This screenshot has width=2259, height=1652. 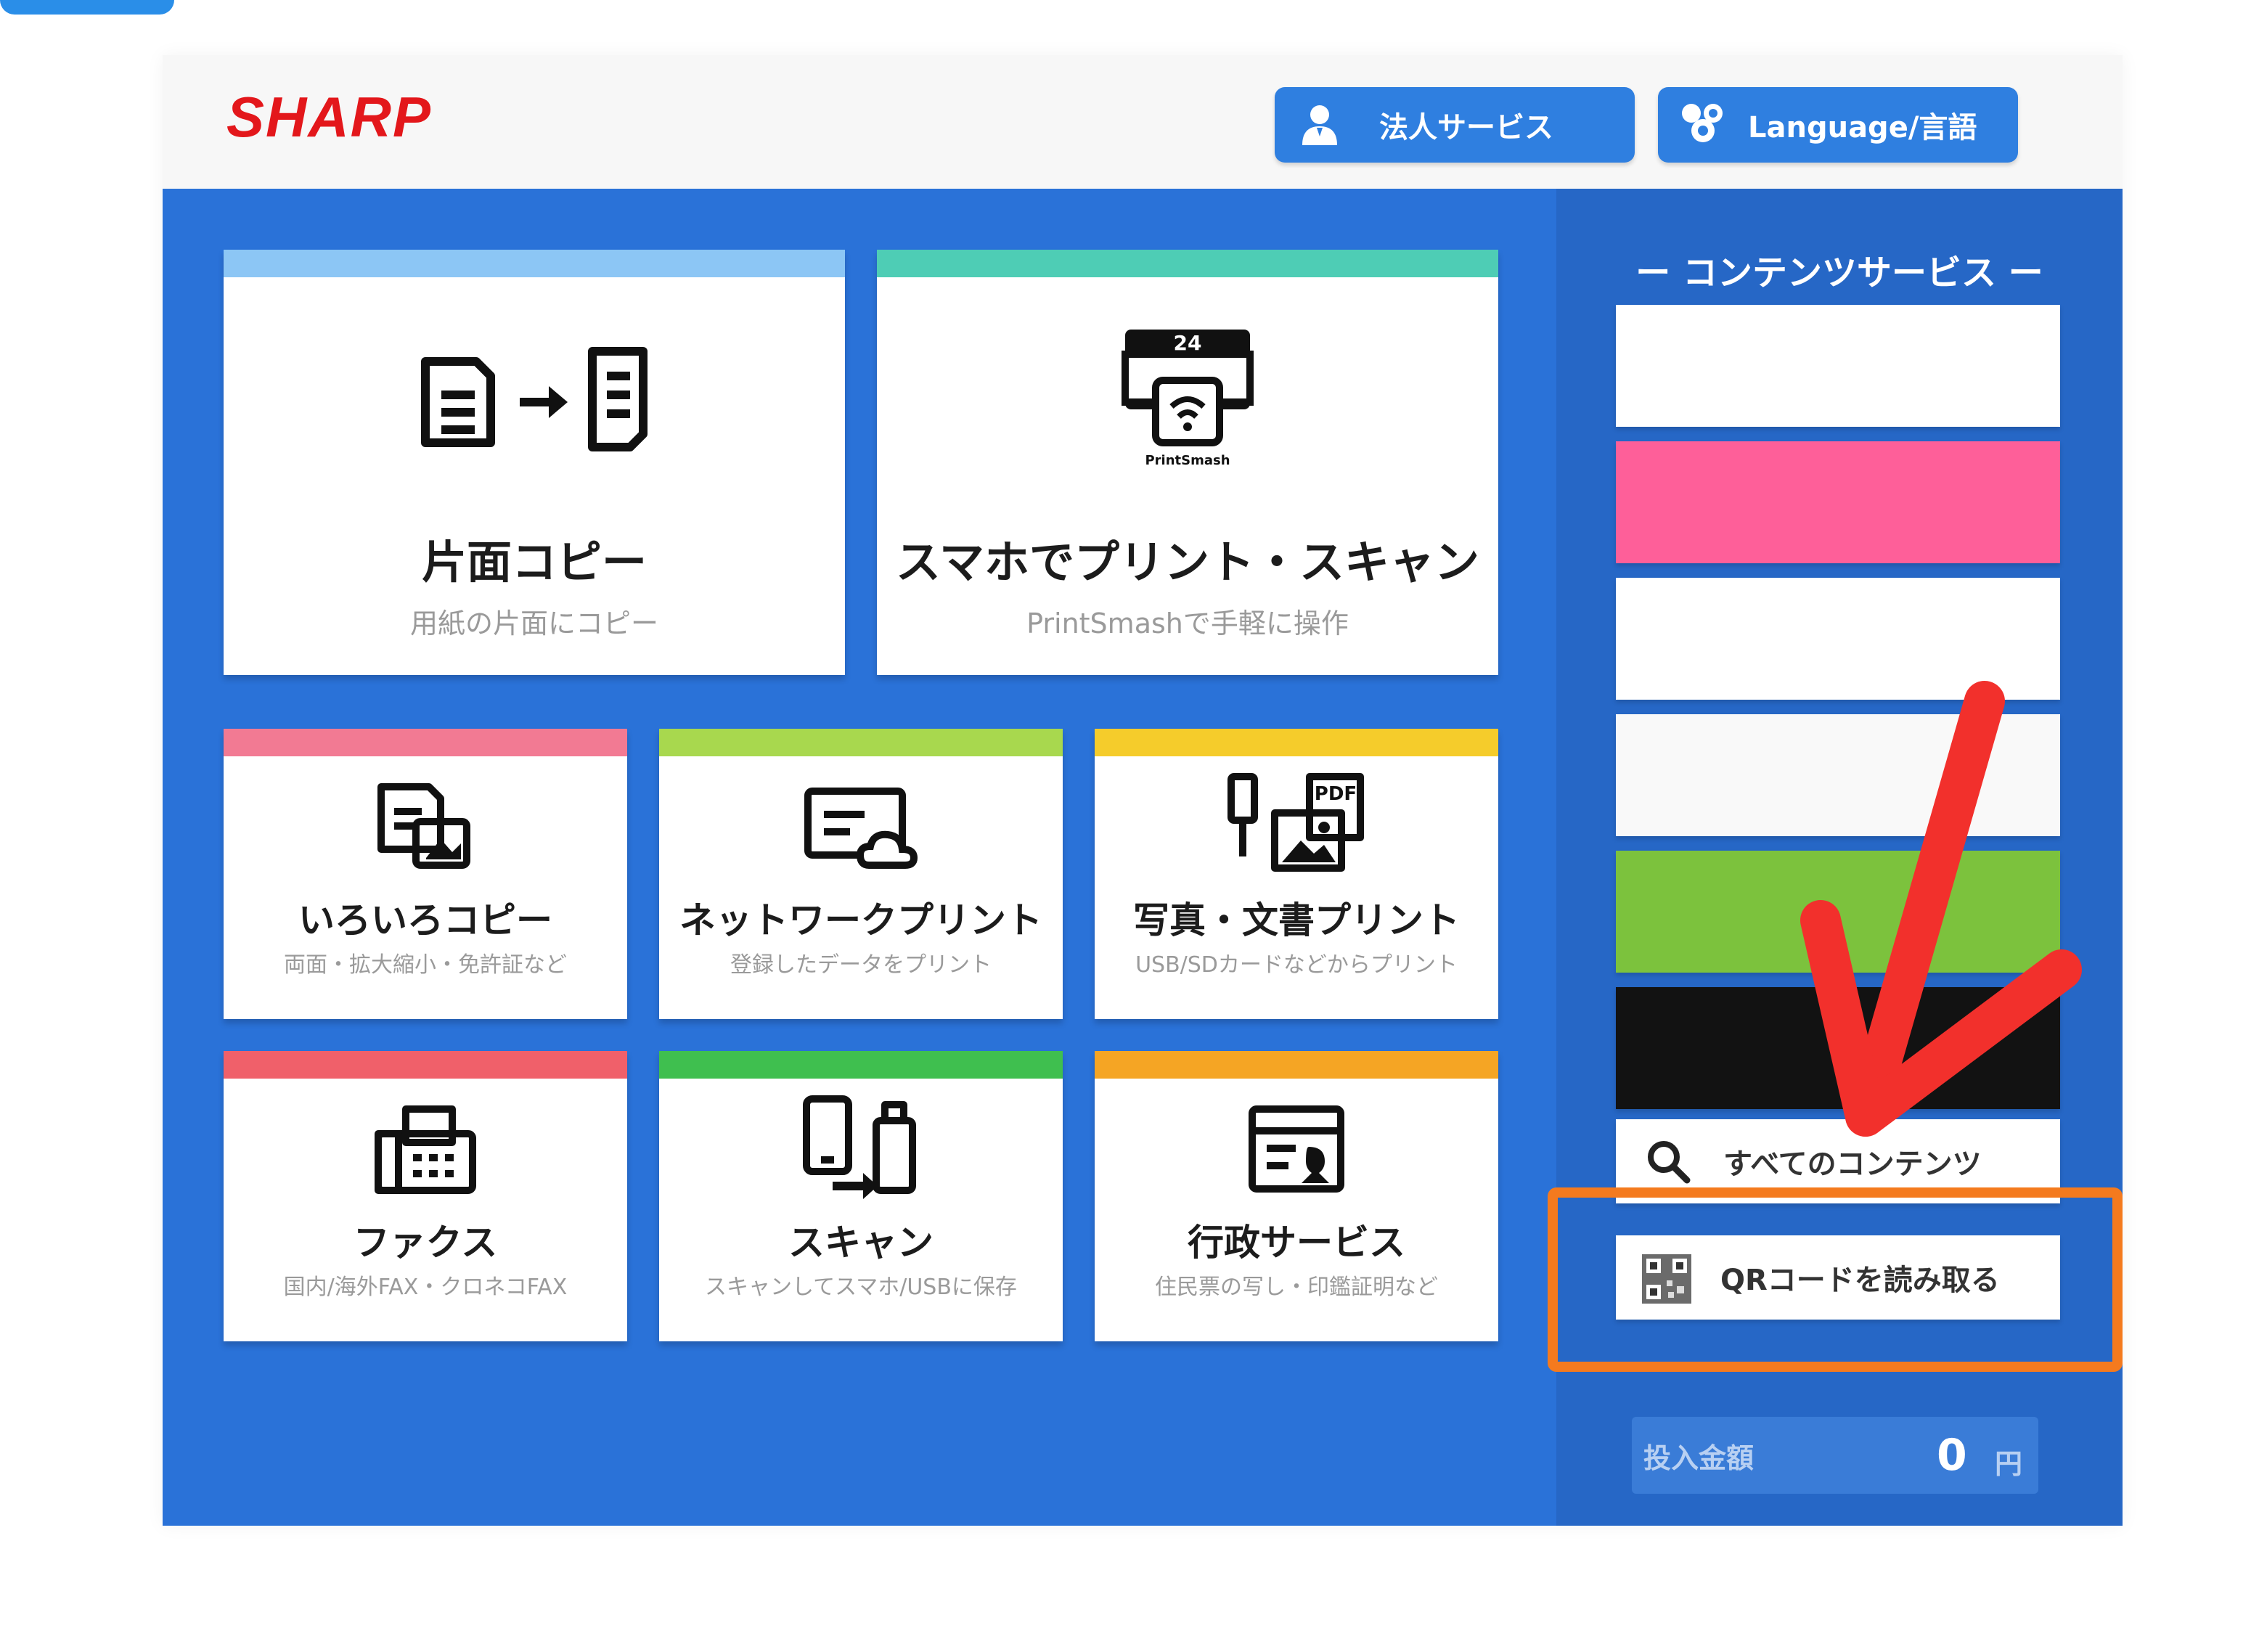 I want to click on language-button: Language/言語, so click(x=1838, y=125).